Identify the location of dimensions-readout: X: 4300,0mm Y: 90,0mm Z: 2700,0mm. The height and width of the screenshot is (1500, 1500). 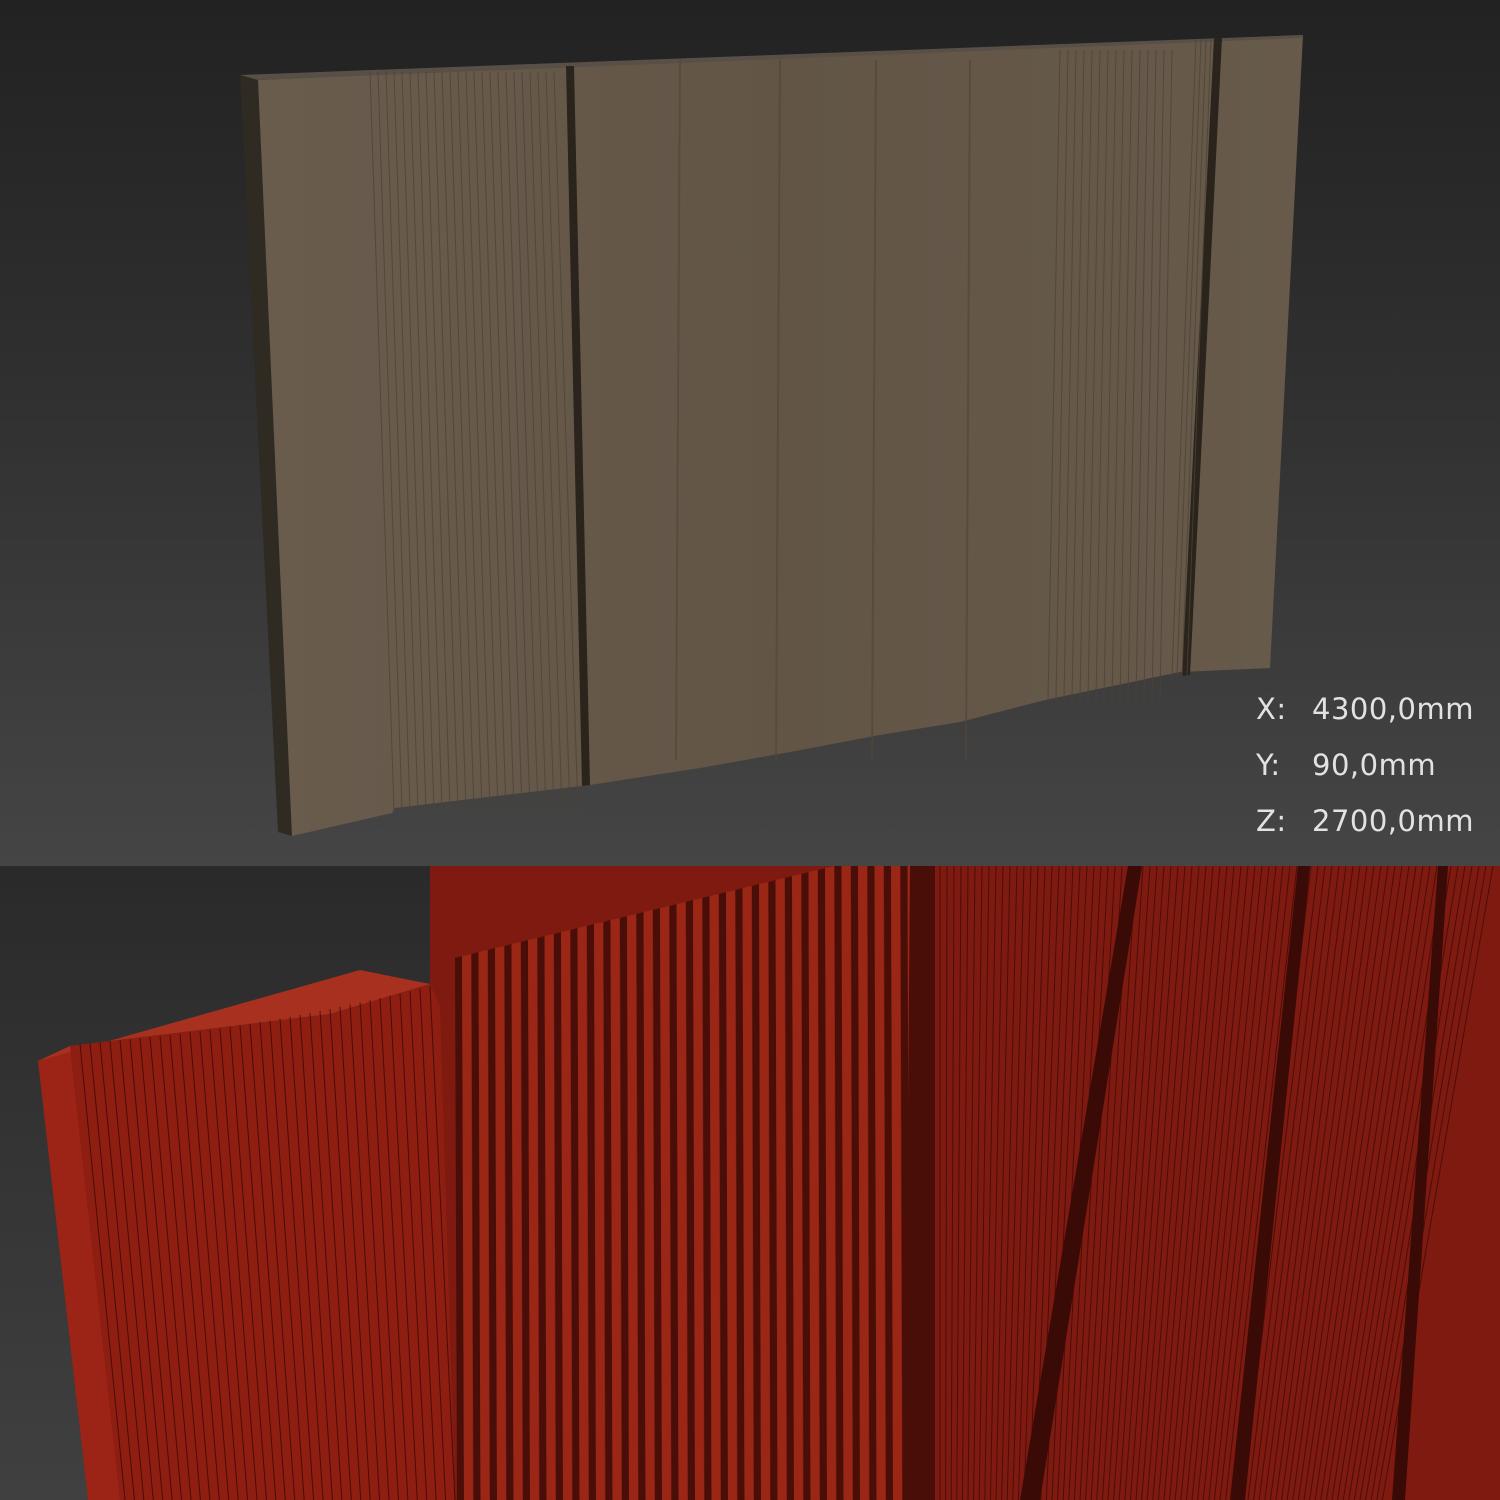
(1371, 776).